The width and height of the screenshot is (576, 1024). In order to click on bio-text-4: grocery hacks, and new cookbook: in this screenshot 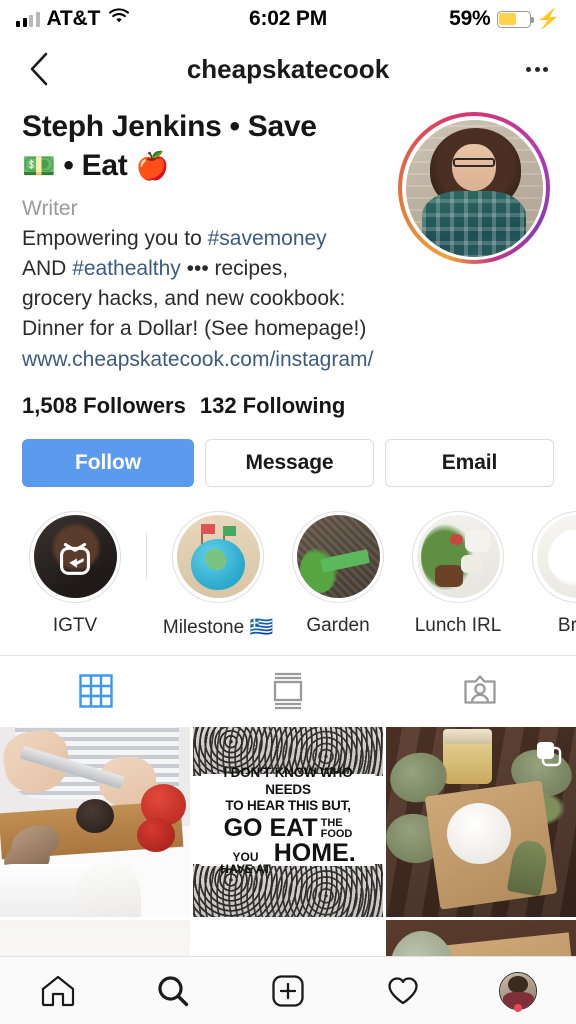, I will do `click(184, 299)`.